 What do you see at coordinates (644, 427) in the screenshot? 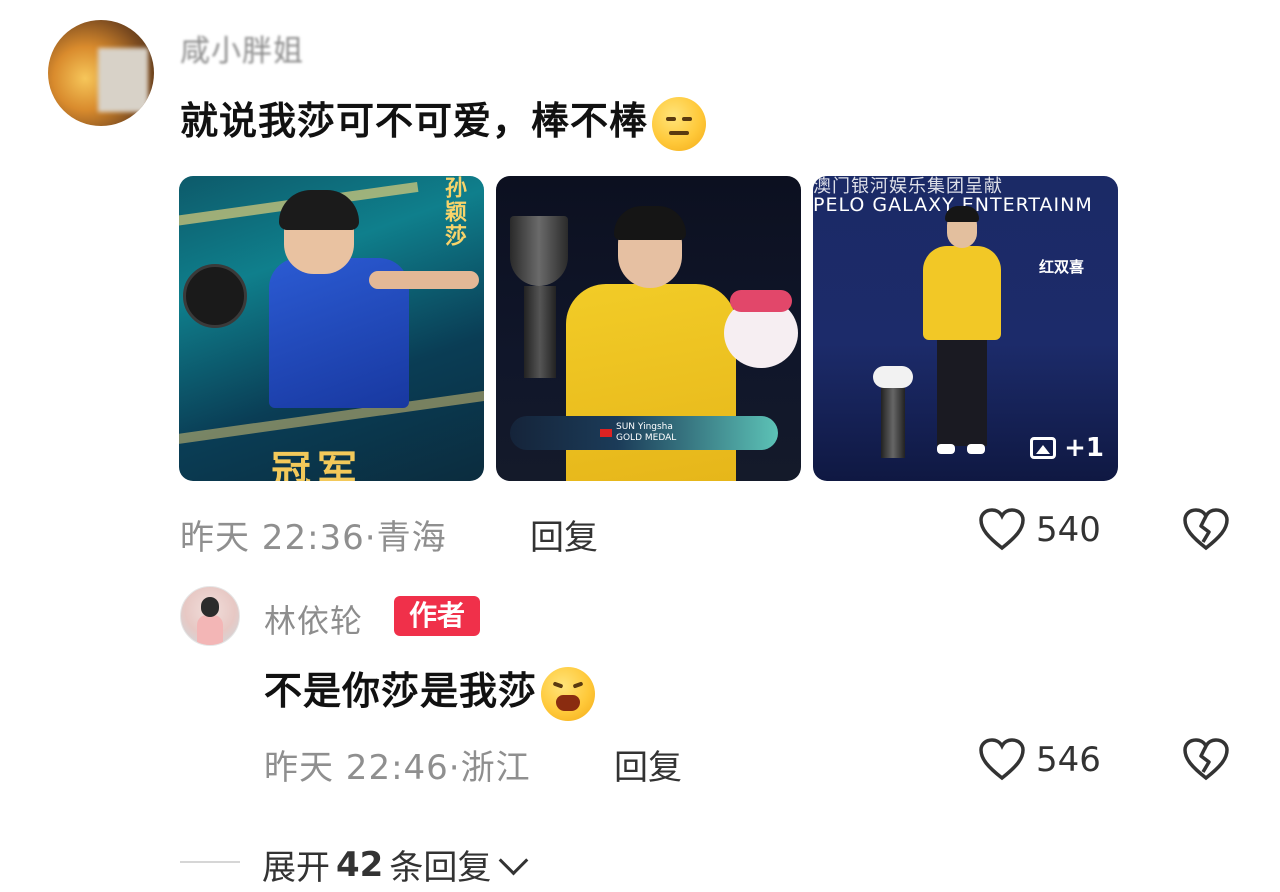
I see `lower-third-name: SUN Yingsha` at bounding box center [644, 427].